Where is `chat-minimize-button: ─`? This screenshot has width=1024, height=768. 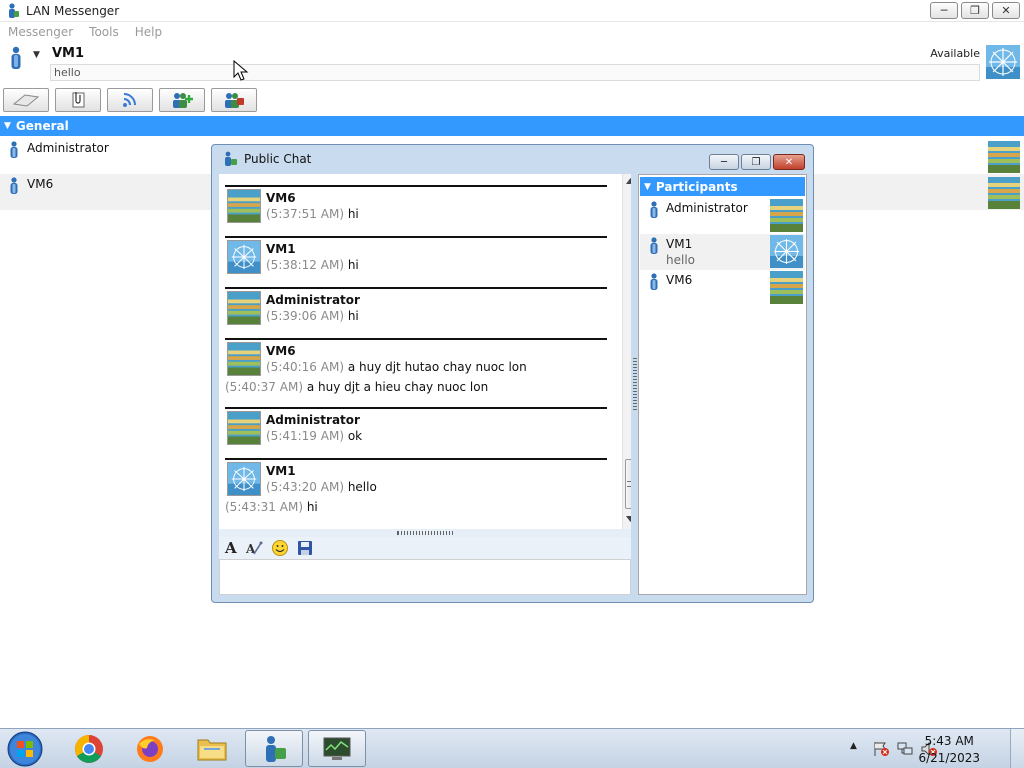
chat-minimize-button: ─ is located at coordinates (724, 162).